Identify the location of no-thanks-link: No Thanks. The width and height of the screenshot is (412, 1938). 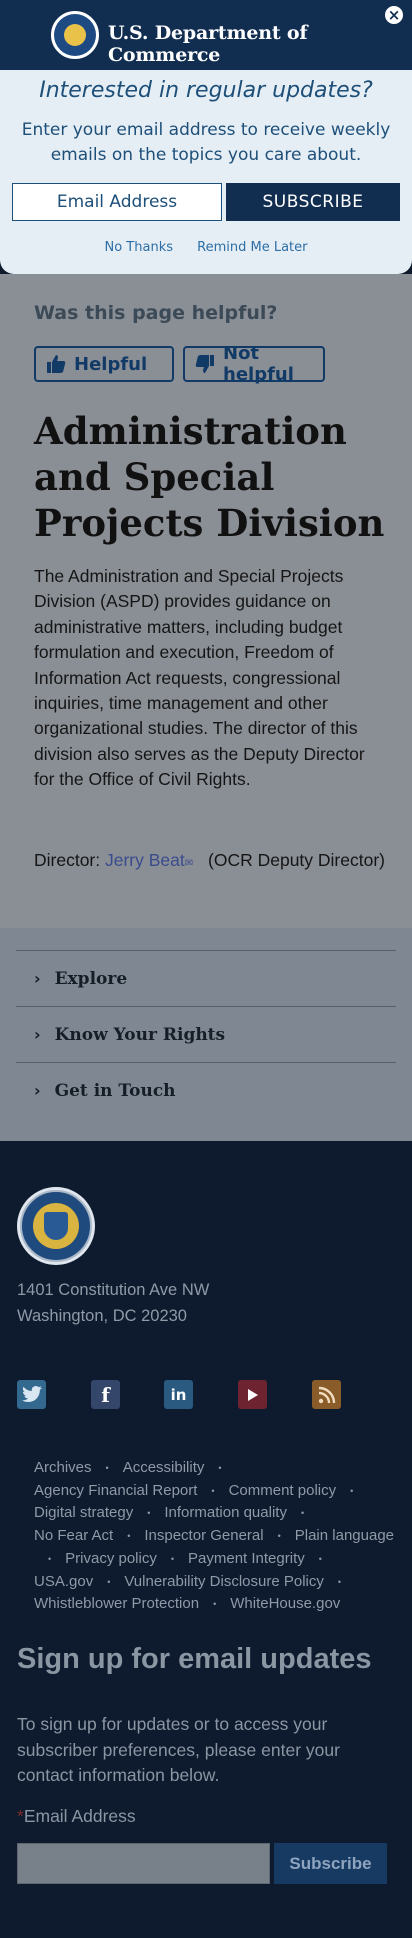
(139, 247).